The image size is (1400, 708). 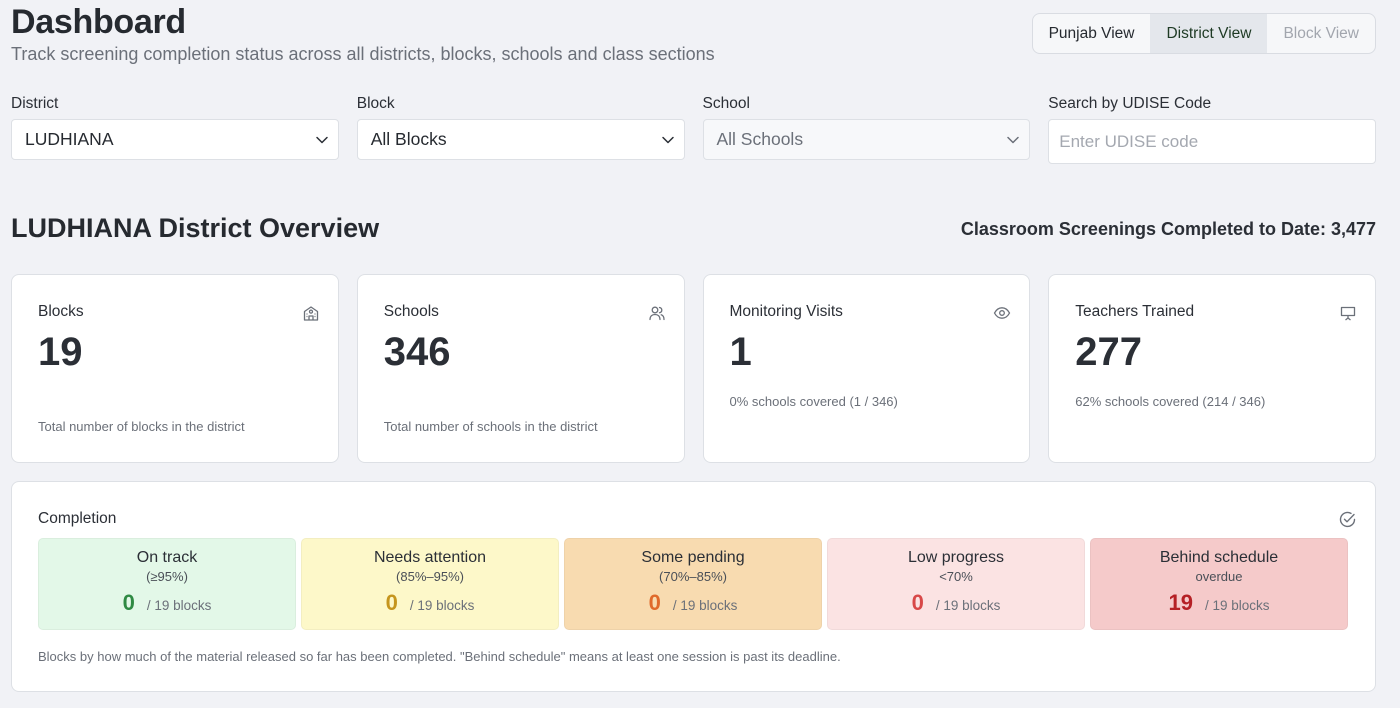 I want to click on udise-filter: Search by UDISE Code, so click(x=1212, y=129).